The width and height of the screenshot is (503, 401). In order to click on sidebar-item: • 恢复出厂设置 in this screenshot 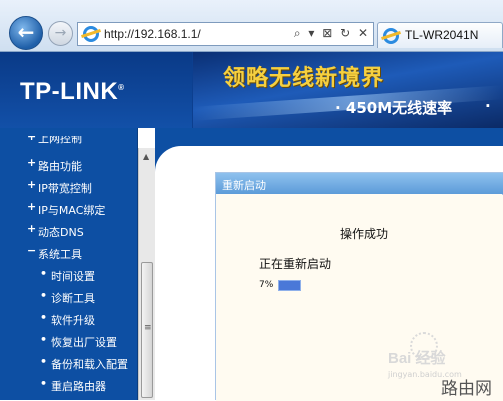, I will do `click(69, 342)`.